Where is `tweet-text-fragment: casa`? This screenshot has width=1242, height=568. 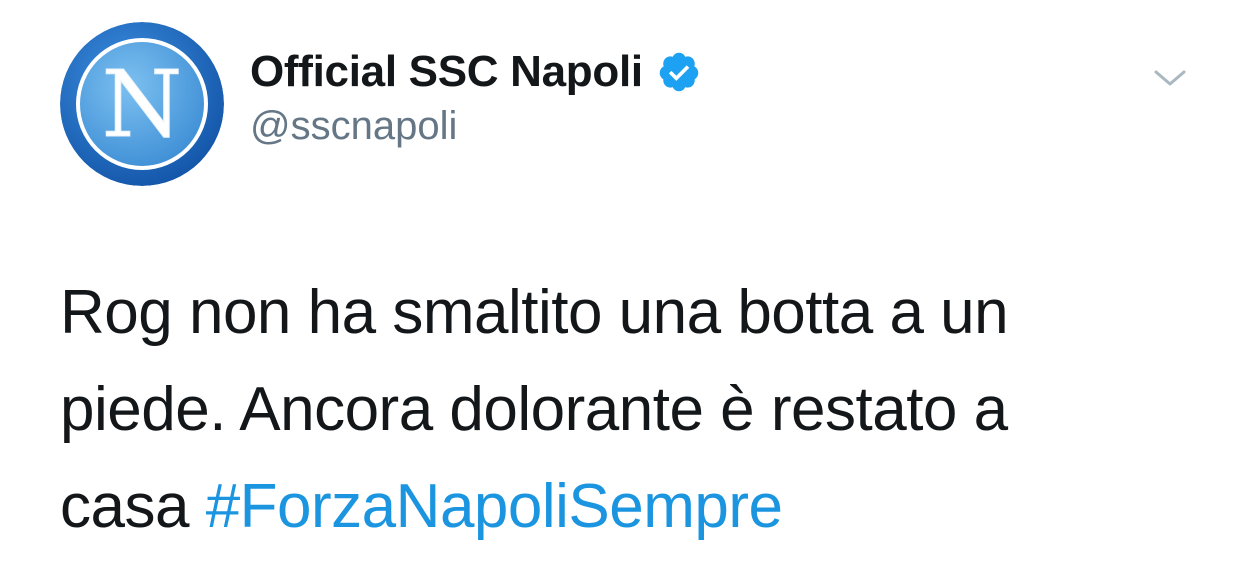 tweet-text-fragment: casa is located at coordinates (133, 506).